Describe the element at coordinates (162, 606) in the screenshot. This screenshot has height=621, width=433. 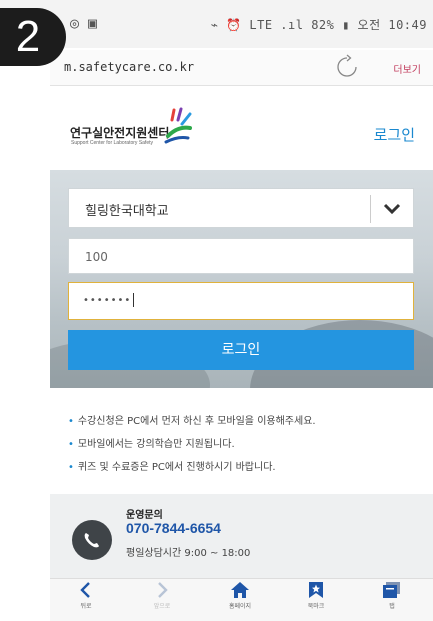
I see `nav-forward-label: 앞으로` at that location.